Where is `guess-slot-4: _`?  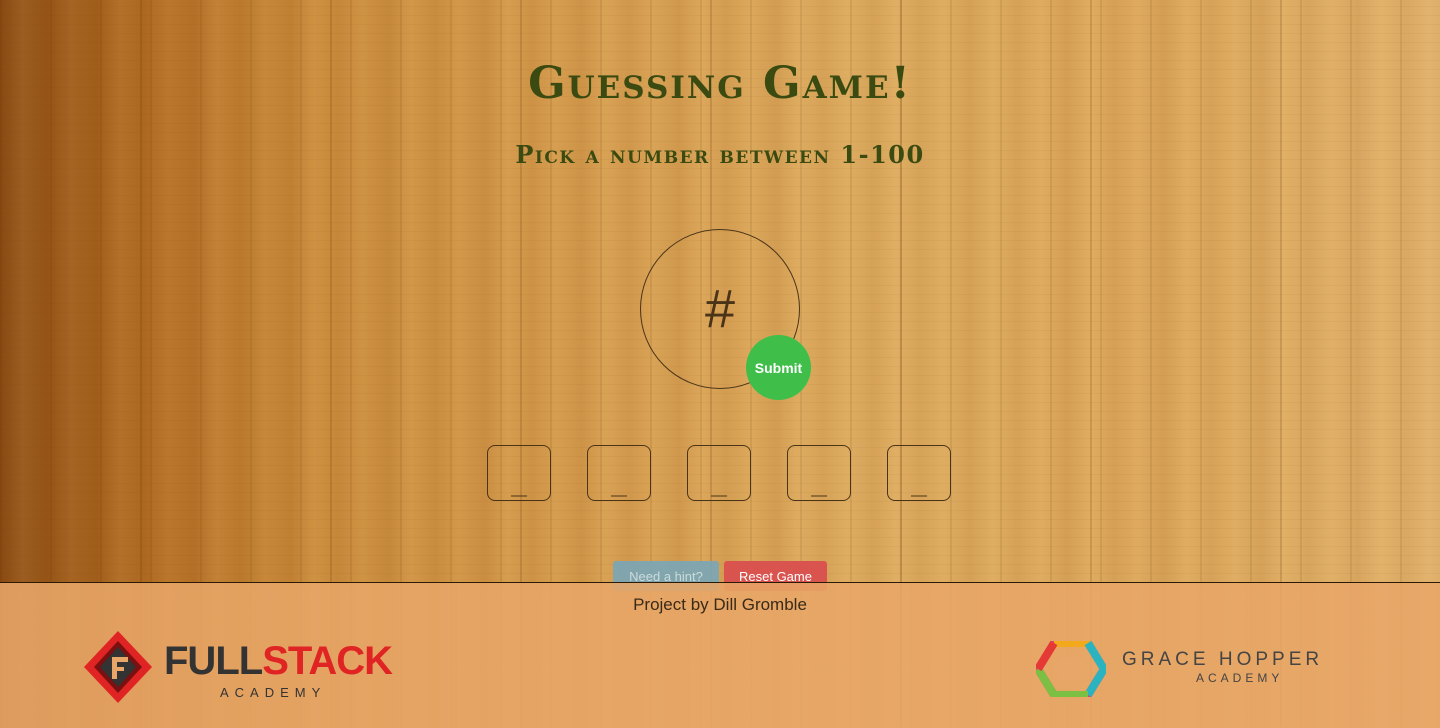
guess-slot-4: _ is located at coordinates (819, 473).